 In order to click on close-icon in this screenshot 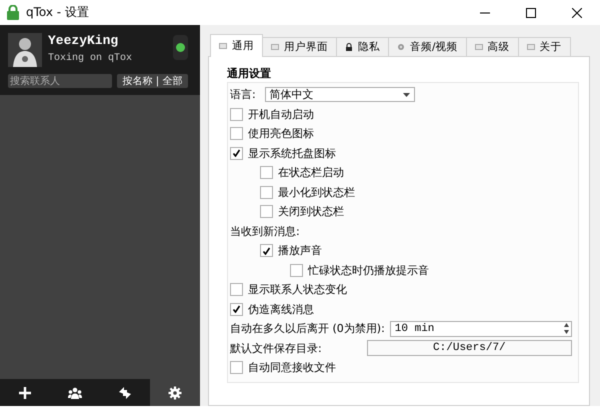, I will do `click(577, 13)`.